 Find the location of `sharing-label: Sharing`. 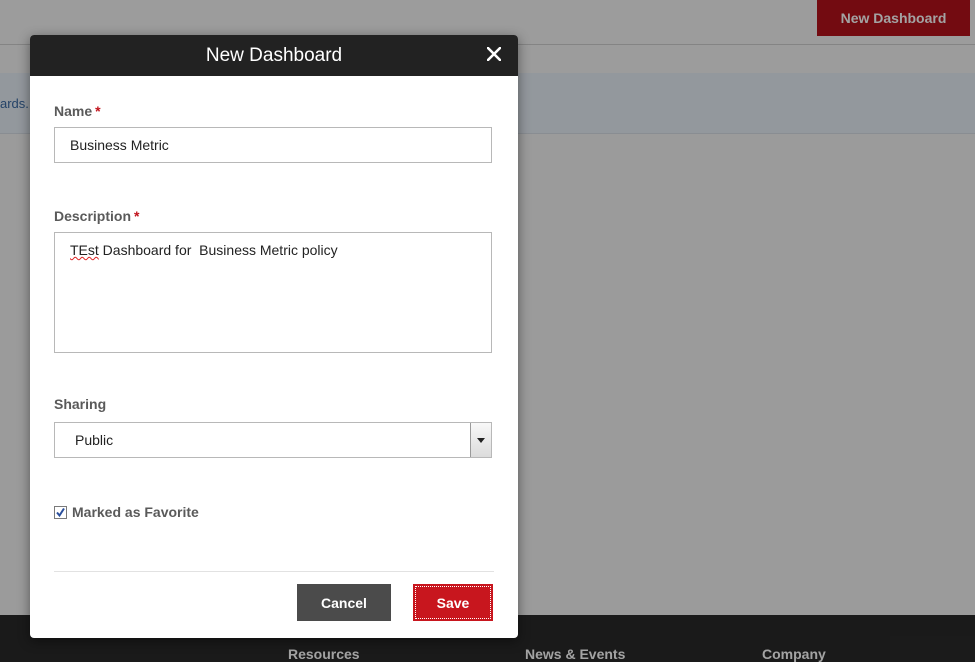

sharing-label: Sharing is located at coordinates (80, 404).